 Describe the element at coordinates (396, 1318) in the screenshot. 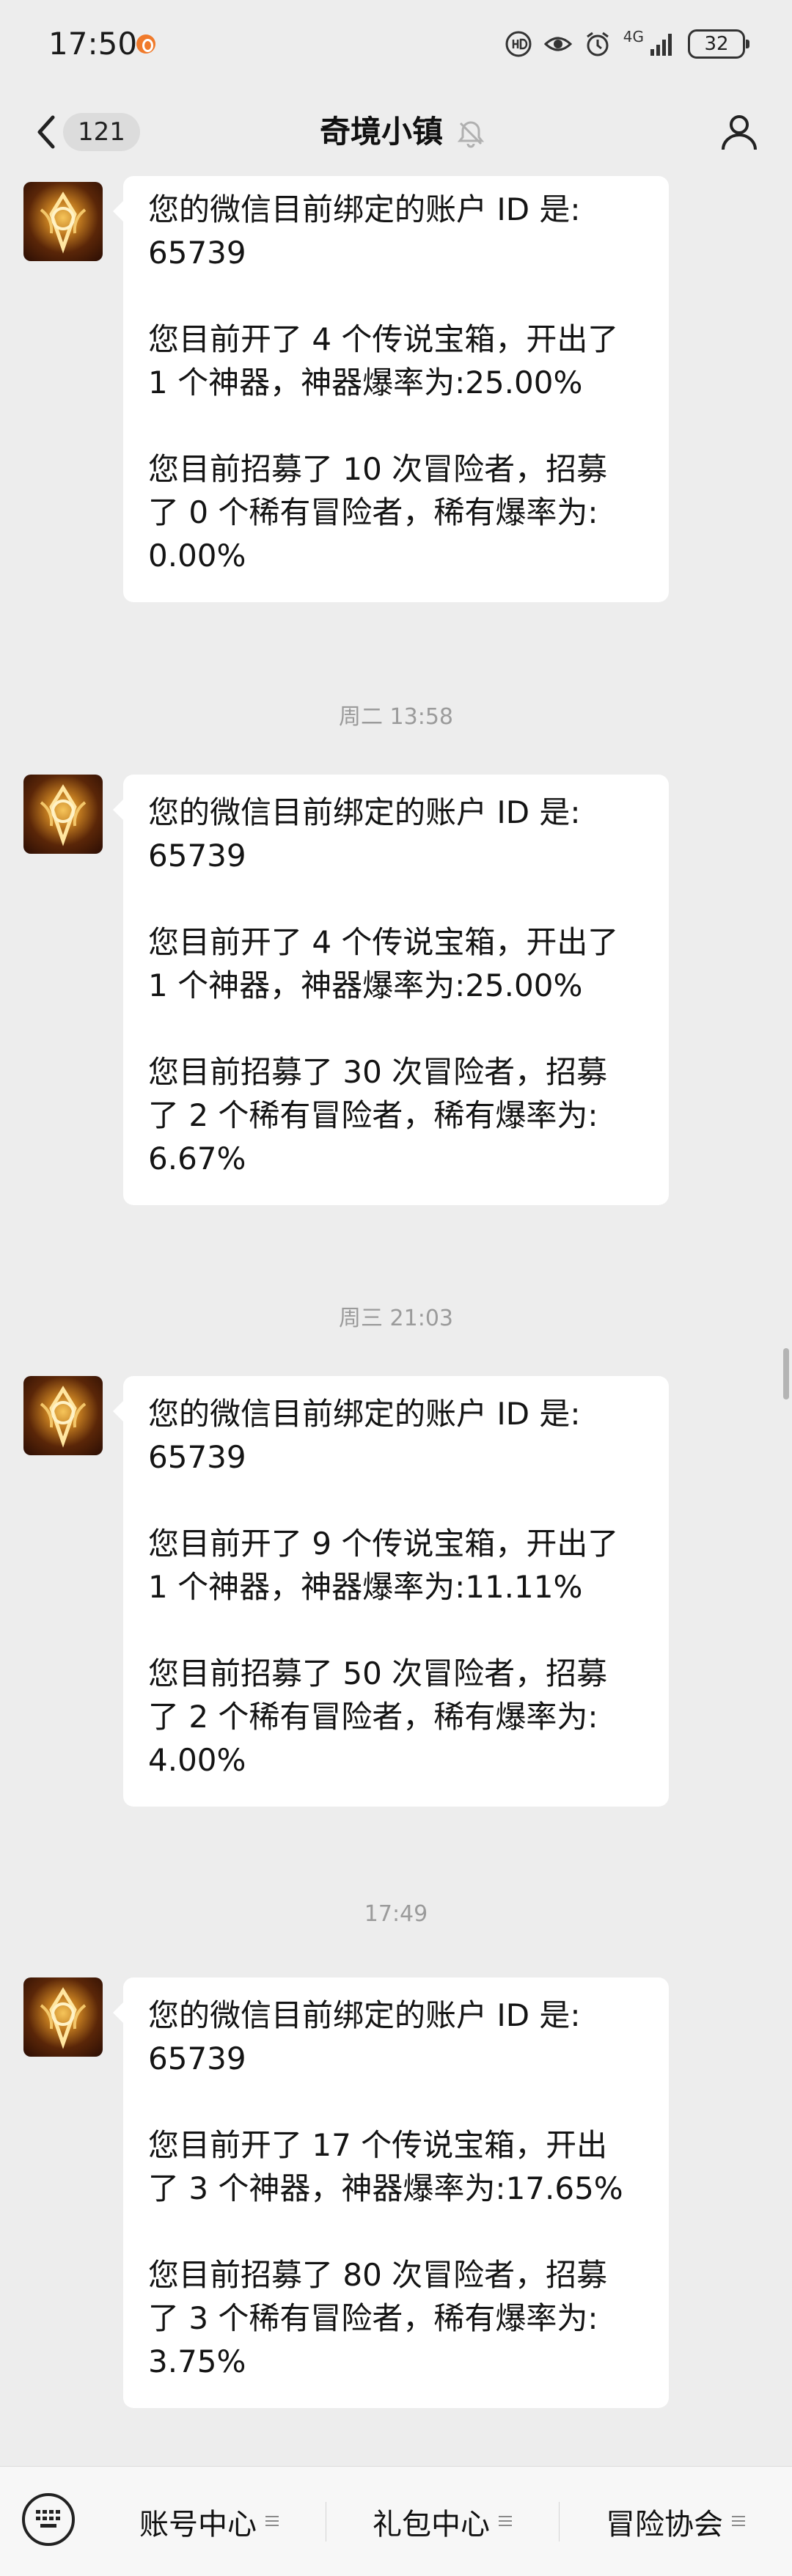

I see `message-timestamp: 周三 21:03` at that location.